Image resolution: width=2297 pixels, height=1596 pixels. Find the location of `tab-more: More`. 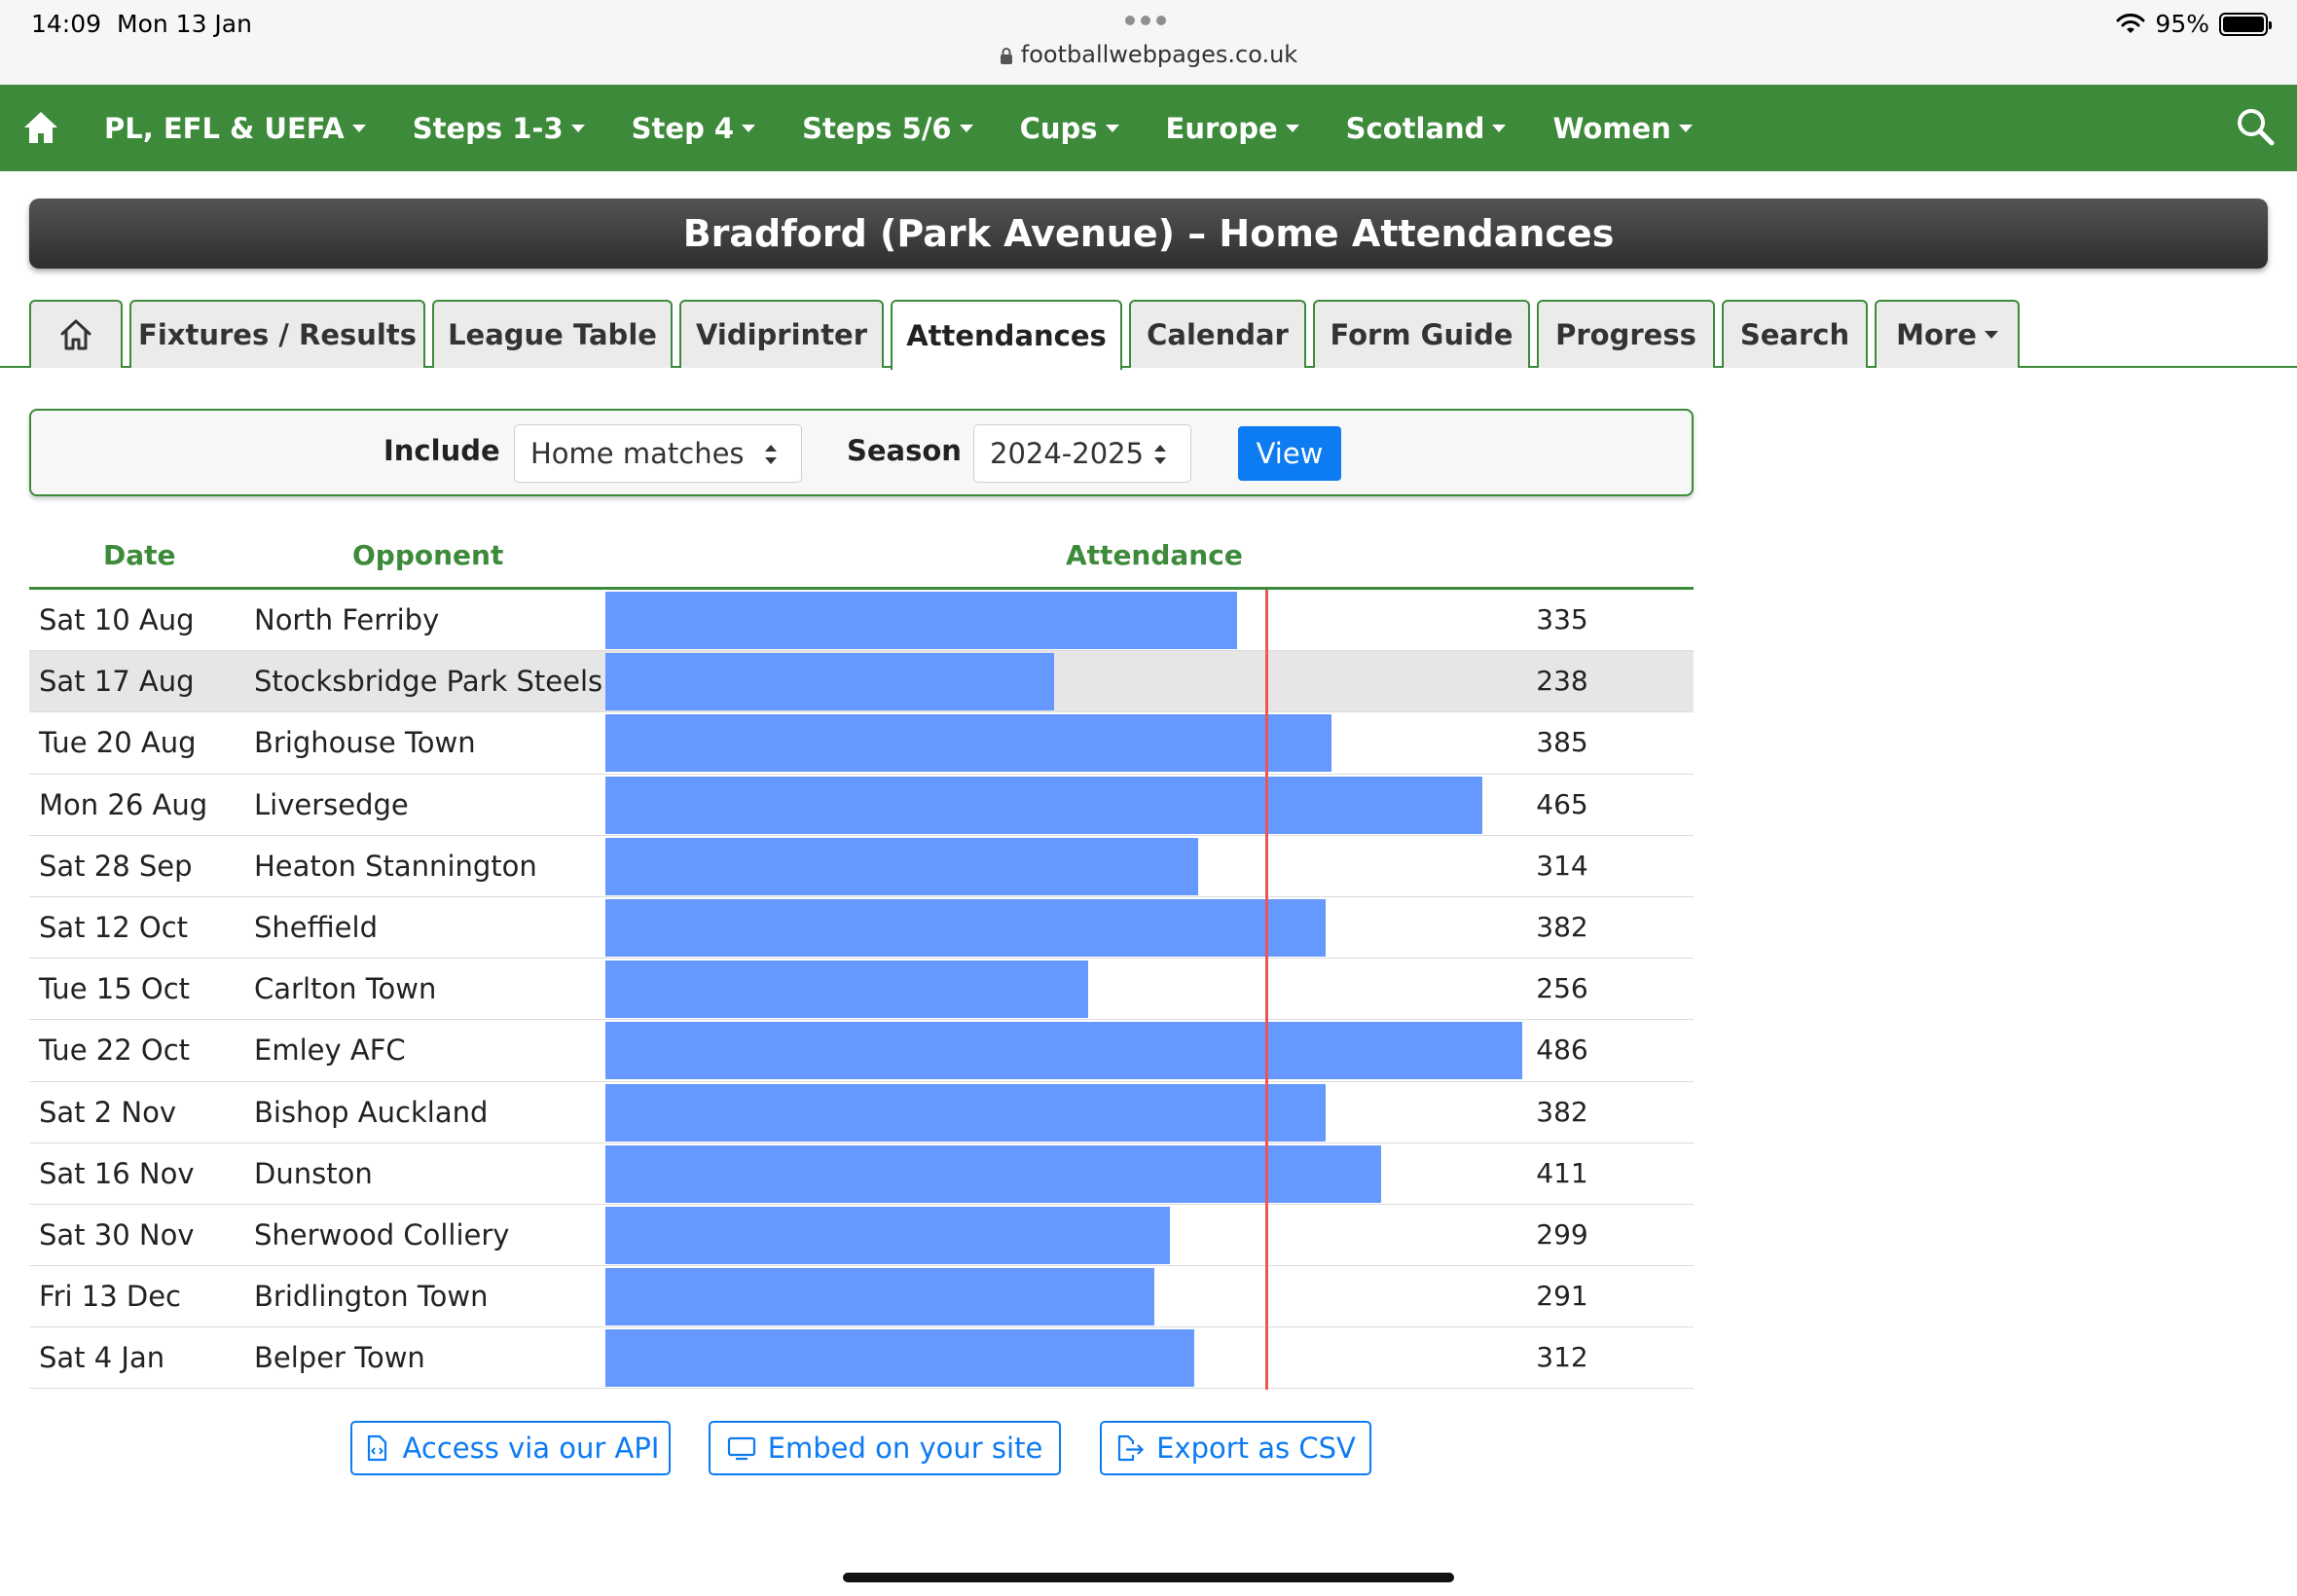

tab-more: More is located at coordinates (1947, 334).